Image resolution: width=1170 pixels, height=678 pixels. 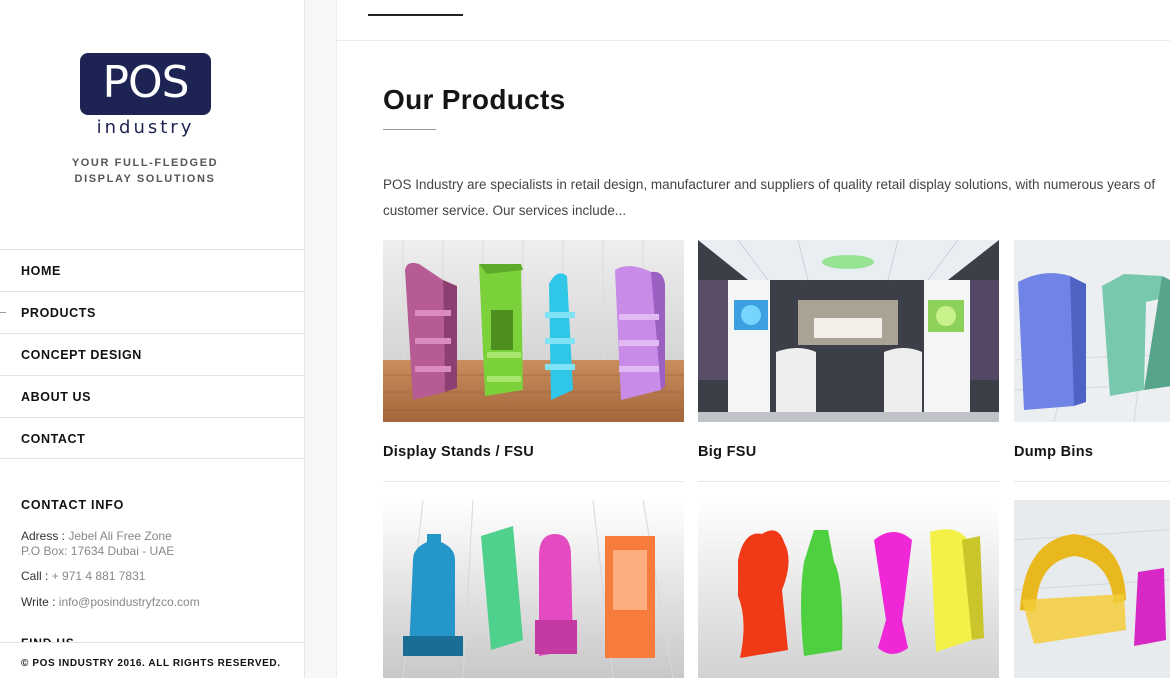 What do you see at coordinates (41, 271) in the screenshot?
I see `nav-item-label: HOME` at bounding box center [41, 271].